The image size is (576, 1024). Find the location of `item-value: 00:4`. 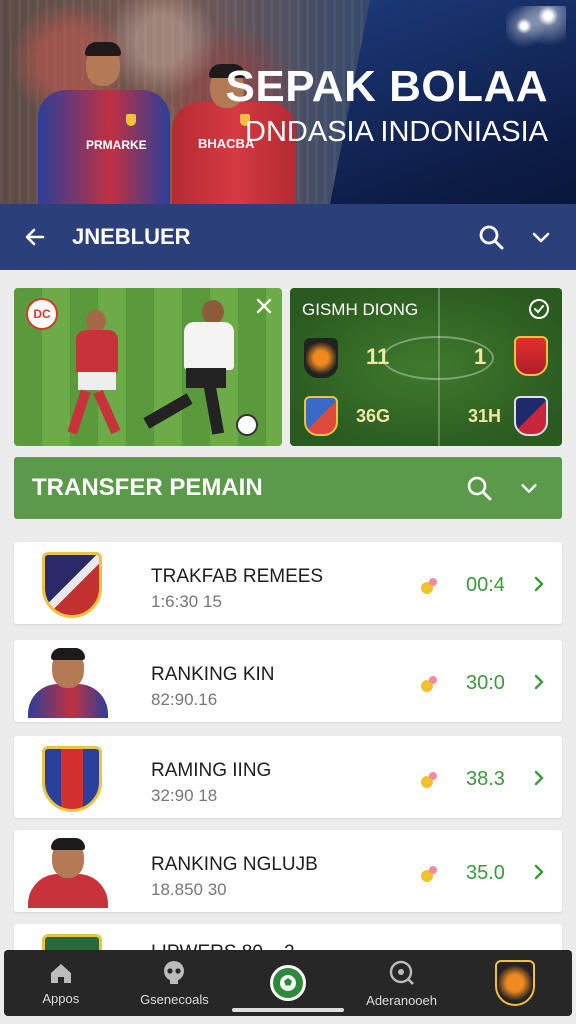

item-value: 00:4 is located at coordinates (485, 585).